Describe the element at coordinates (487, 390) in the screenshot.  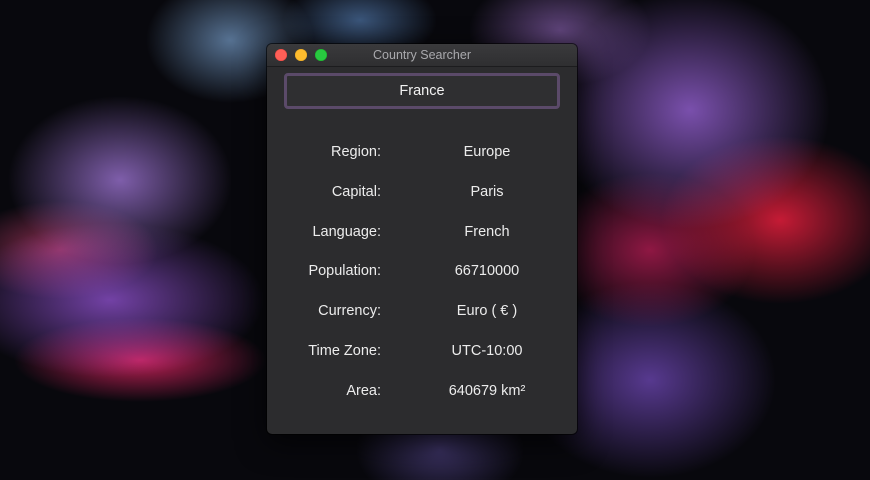
I see `area-value: 640679 km²` at that location.